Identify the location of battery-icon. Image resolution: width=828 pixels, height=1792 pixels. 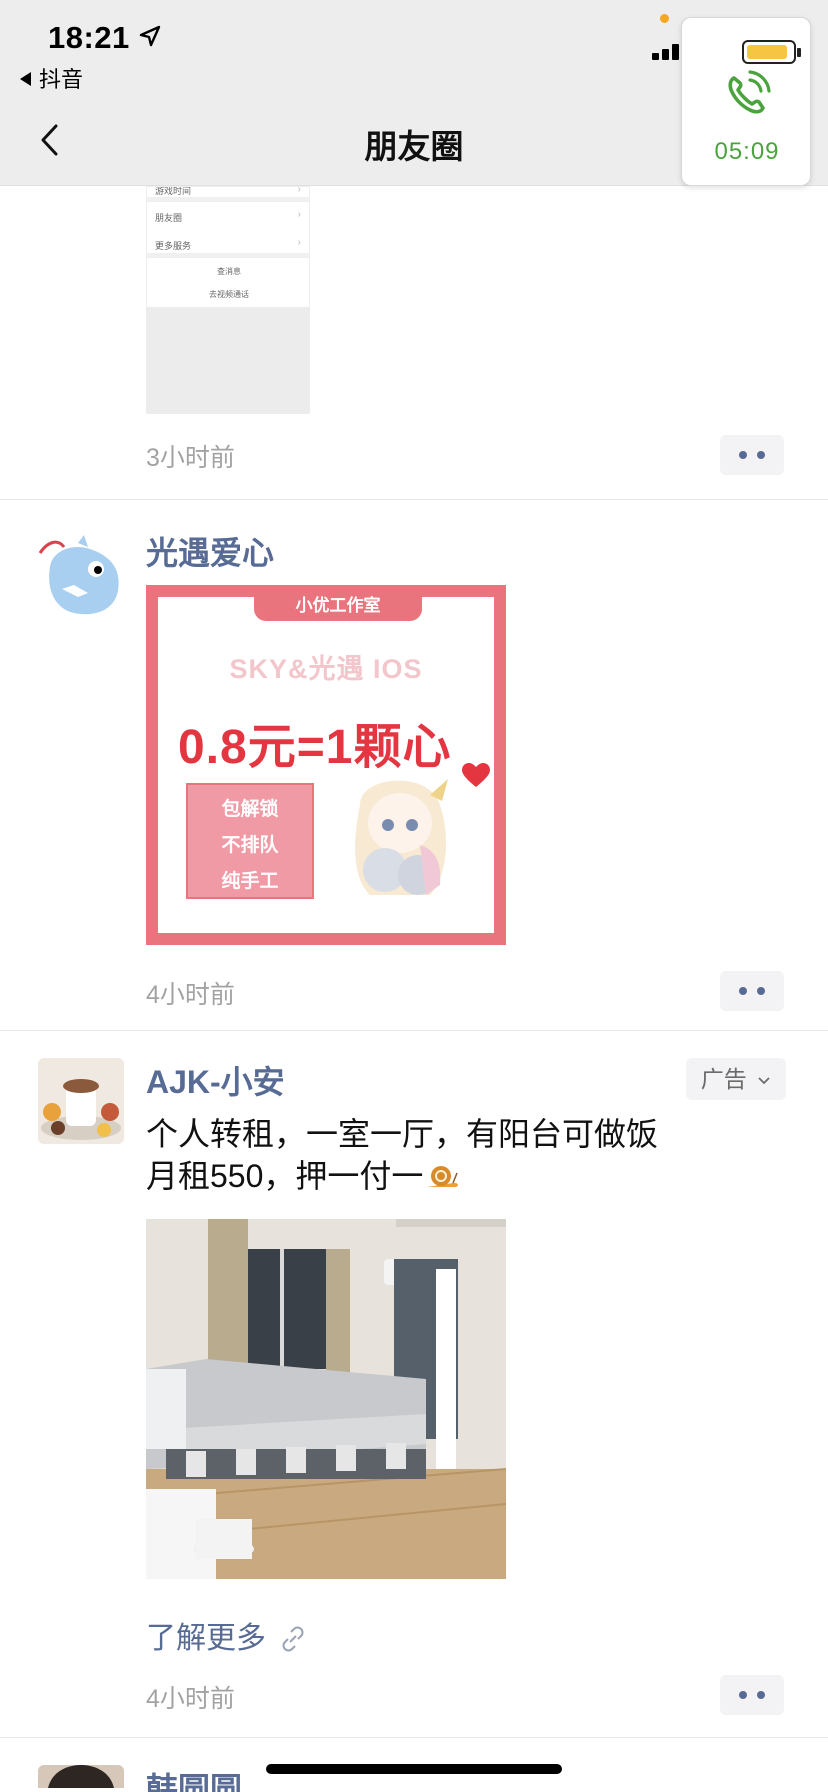
(771, 52).